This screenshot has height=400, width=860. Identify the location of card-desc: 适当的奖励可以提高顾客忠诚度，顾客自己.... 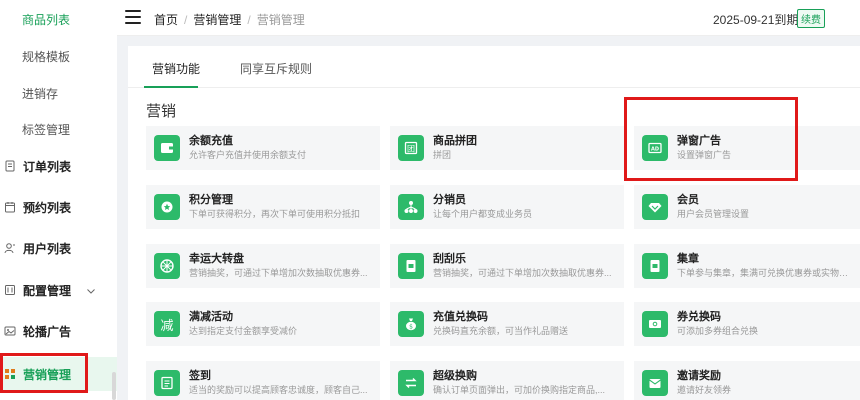
(278, 390).